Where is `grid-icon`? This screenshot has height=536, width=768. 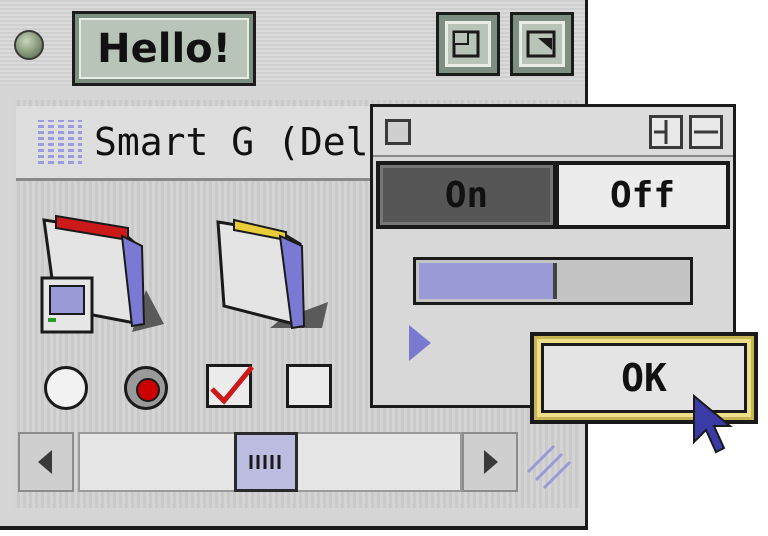
grid-icon is located at coordinates (60, 142).